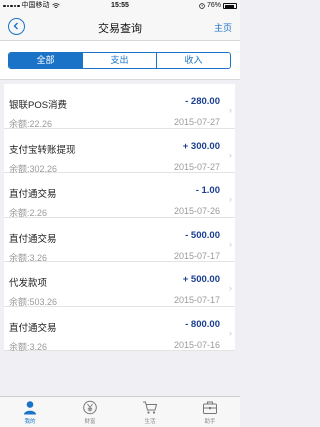  I want to click on tab-all: 全部, so click(45, 60).